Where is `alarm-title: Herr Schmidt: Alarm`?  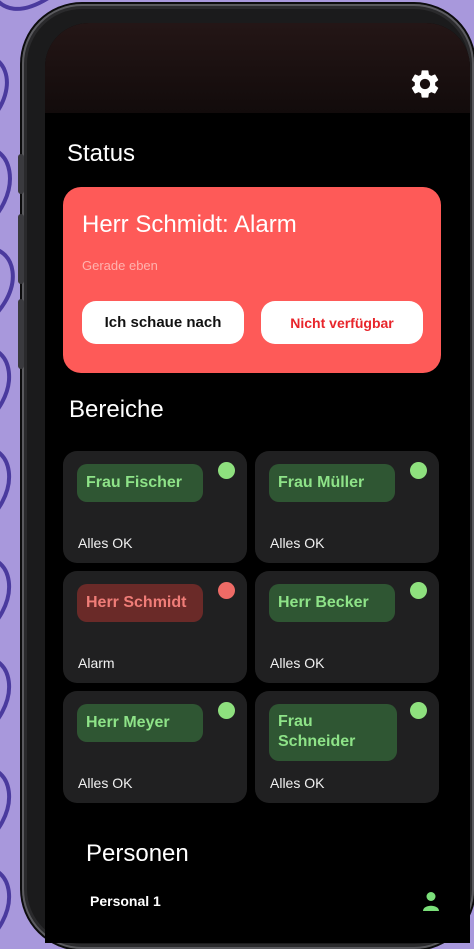
alarm-title: Herr Schmidt: Alarm is located at coordinates (189, 224).